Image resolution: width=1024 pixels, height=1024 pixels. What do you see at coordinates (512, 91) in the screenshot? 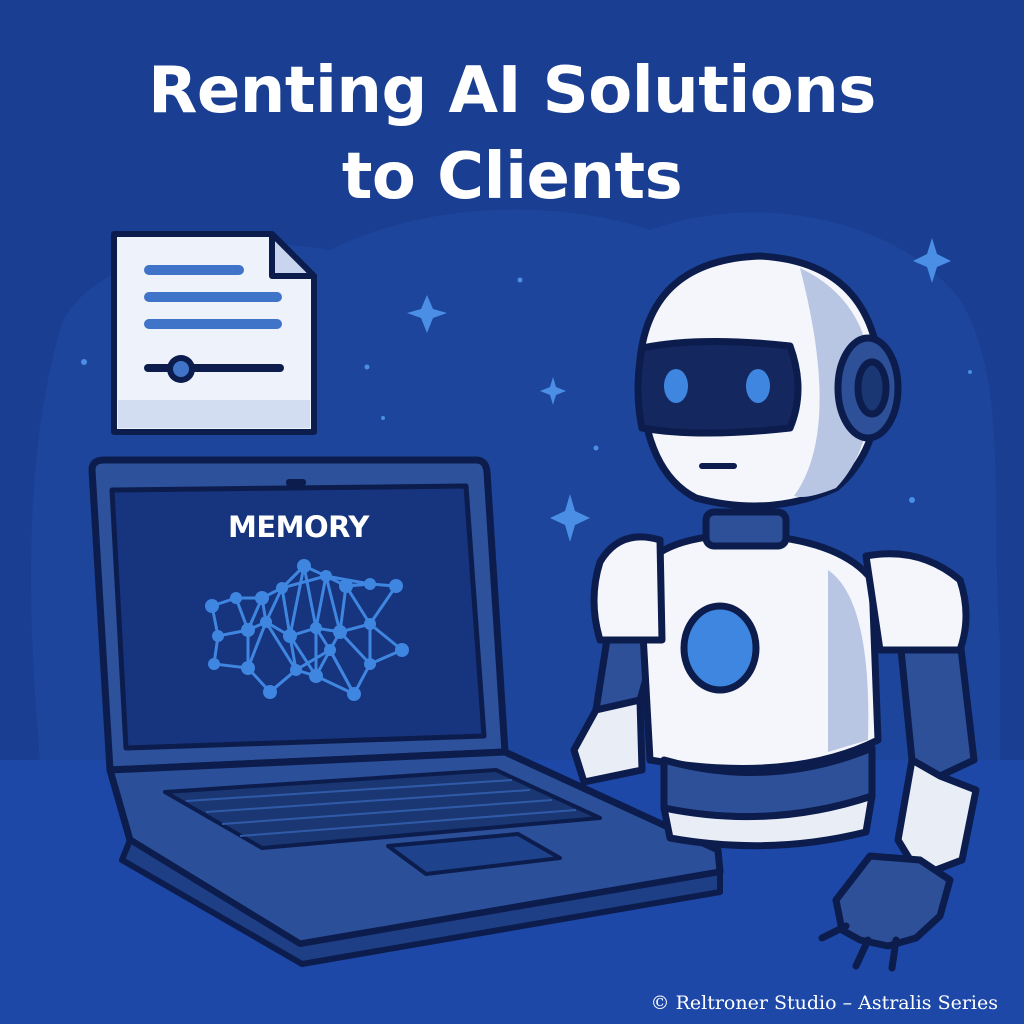
I see `title-line-1: Renting AI Solutions` at bounding box center [512, 91].